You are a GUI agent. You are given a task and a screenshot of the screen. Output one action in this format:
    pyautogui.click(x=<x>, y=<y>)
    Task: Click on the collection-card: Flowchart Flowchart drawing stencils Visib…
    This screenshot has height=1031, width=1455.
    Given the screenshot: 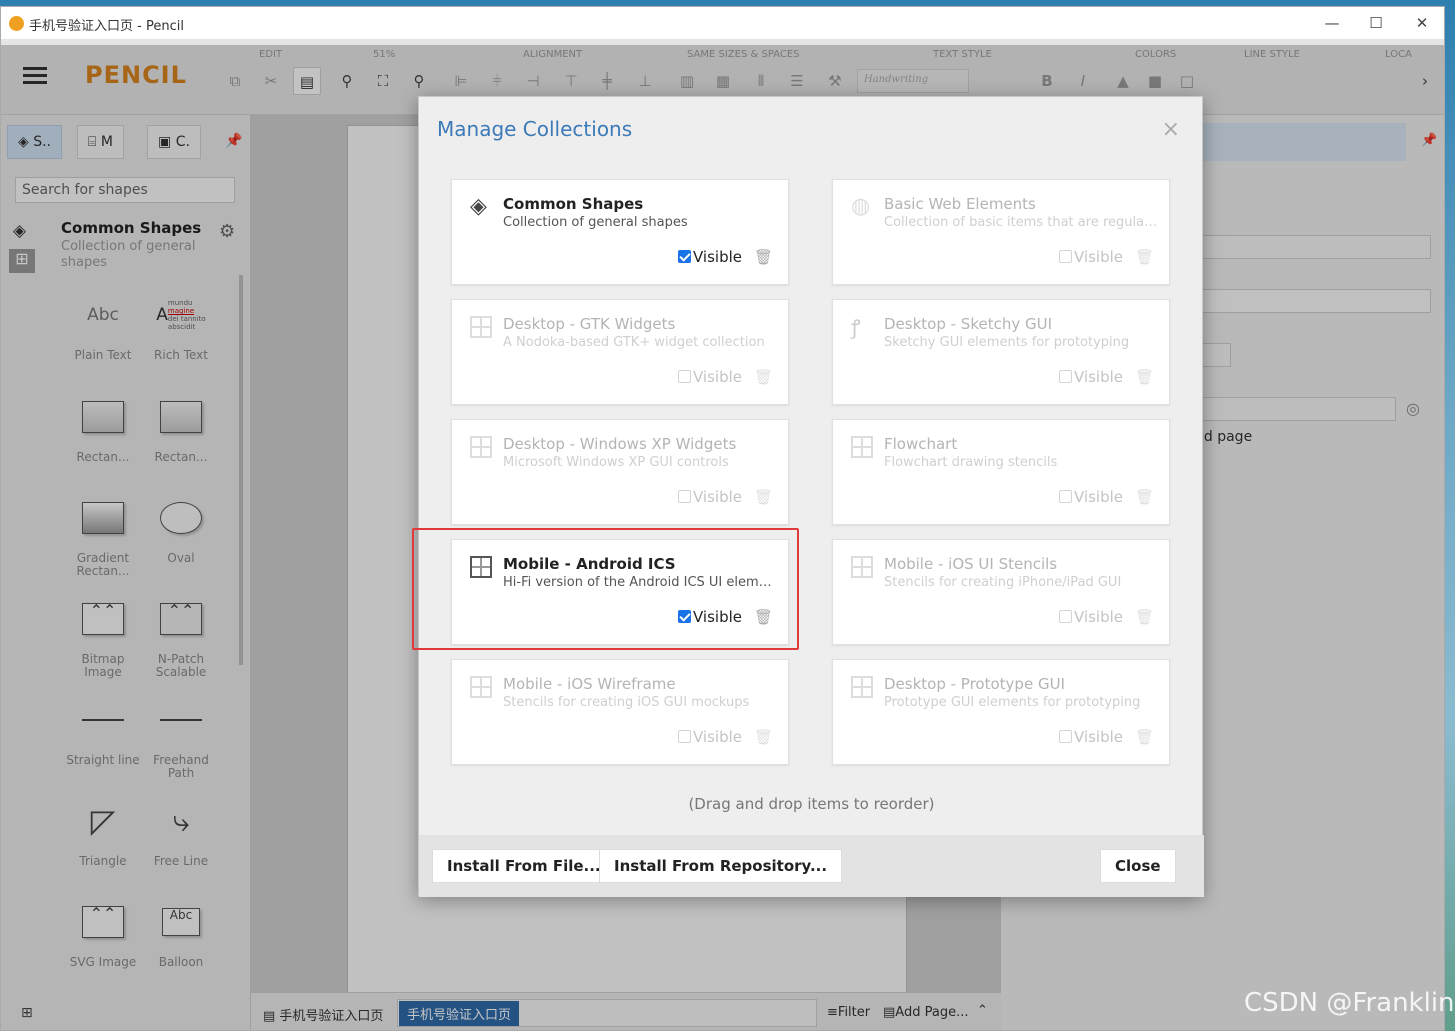 What is the action you would take?
    pyautogui.click(x=1001, y=472)
    